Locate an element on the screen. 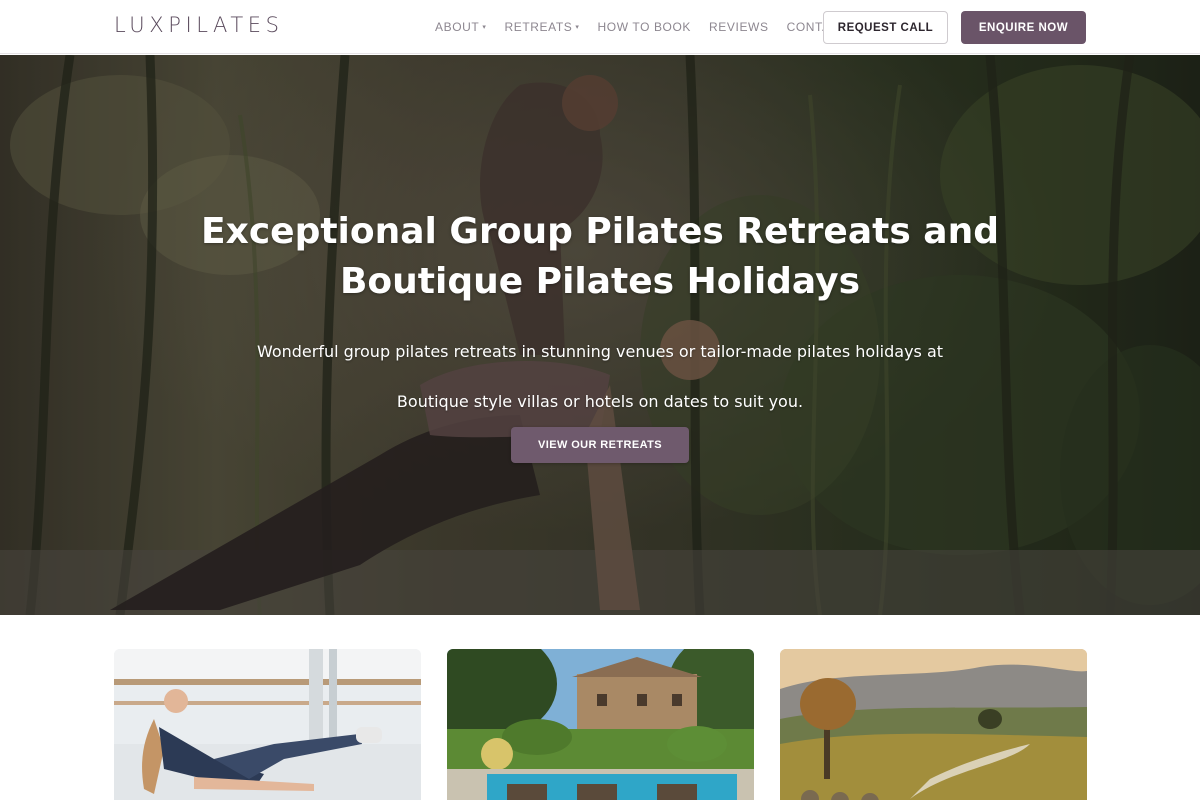  hero-title-line: Exceptional Group Pilates Retreats and is located at coordinates (600, 231).